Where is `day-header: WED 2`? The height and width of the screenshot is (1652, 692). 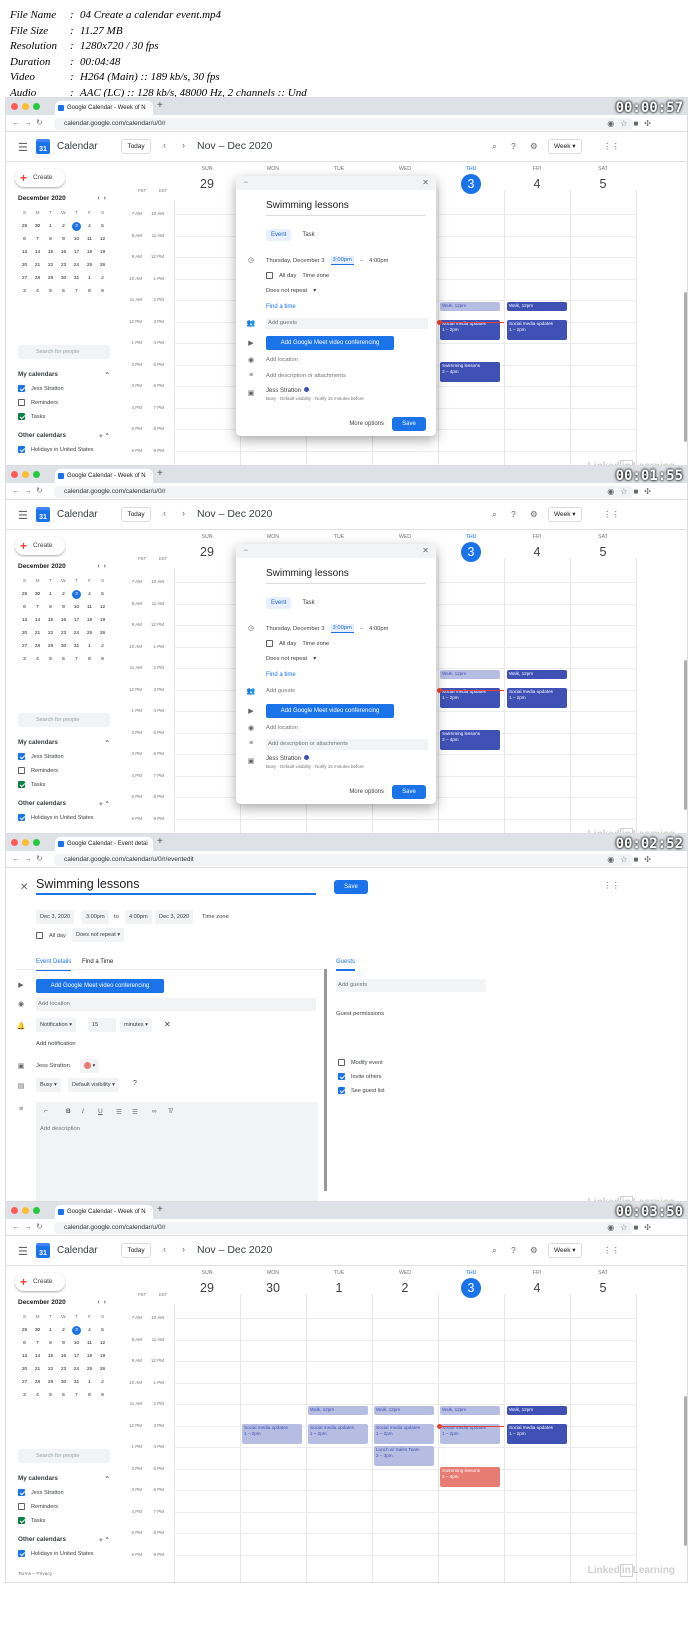
day-header: WED 2 is located at coordinates (405, 1285).